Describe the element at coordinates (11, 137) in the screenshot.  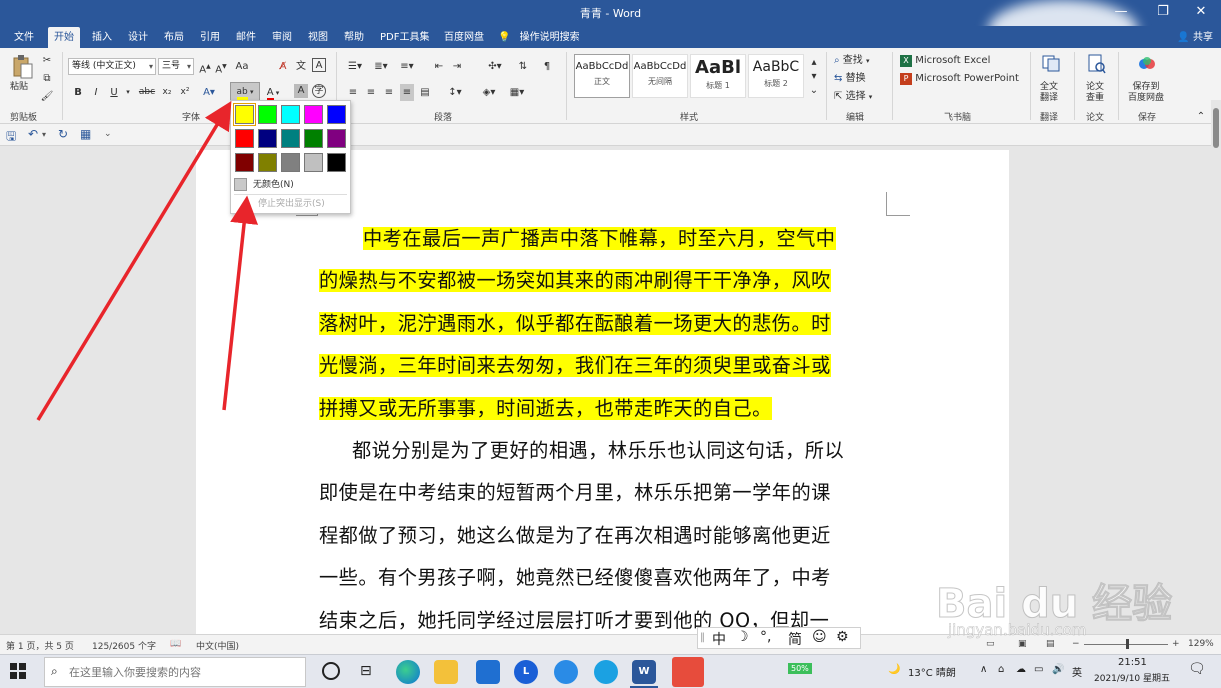
I see `save-icon: 🖫` at that location.